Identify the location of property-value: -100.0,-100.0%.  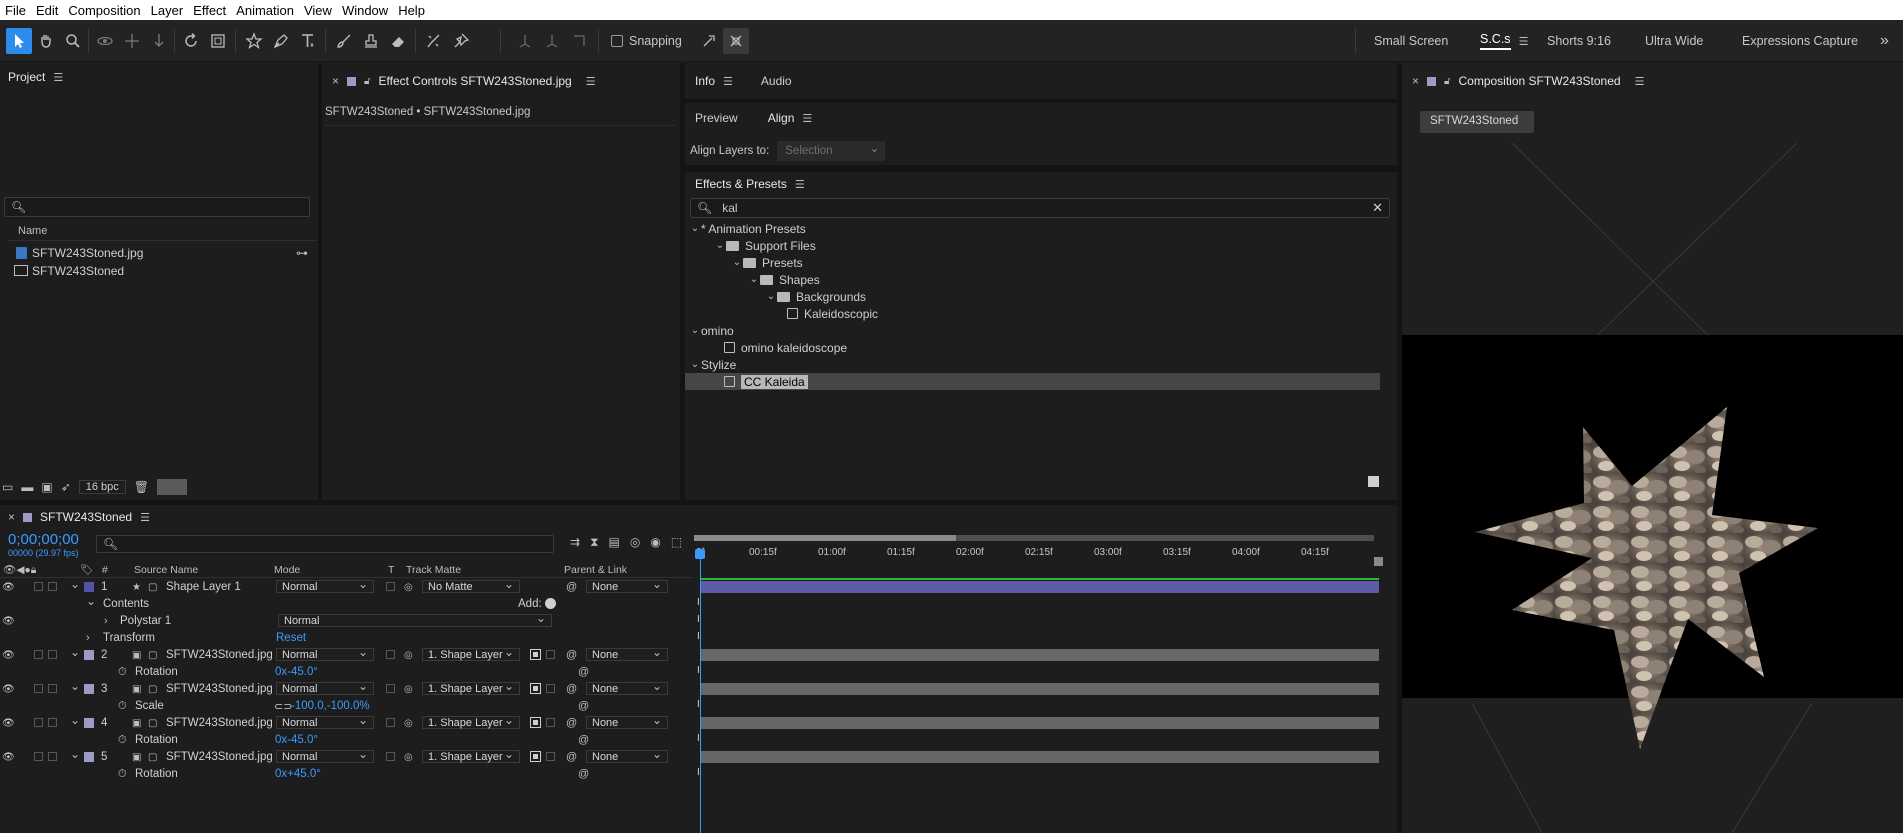
(330, 706).